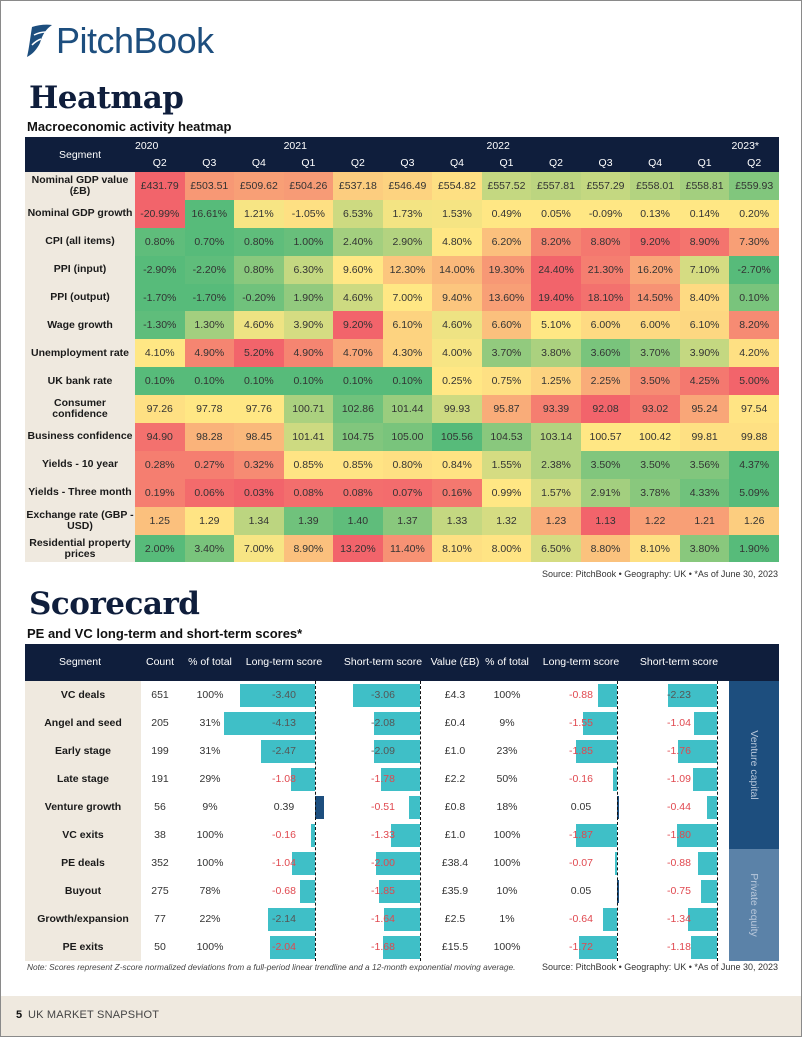  What do you see at coordinates (308, 437) in the screenshot?
I see `heatmap-cell: 101.41` at bounding box center [308, 437].